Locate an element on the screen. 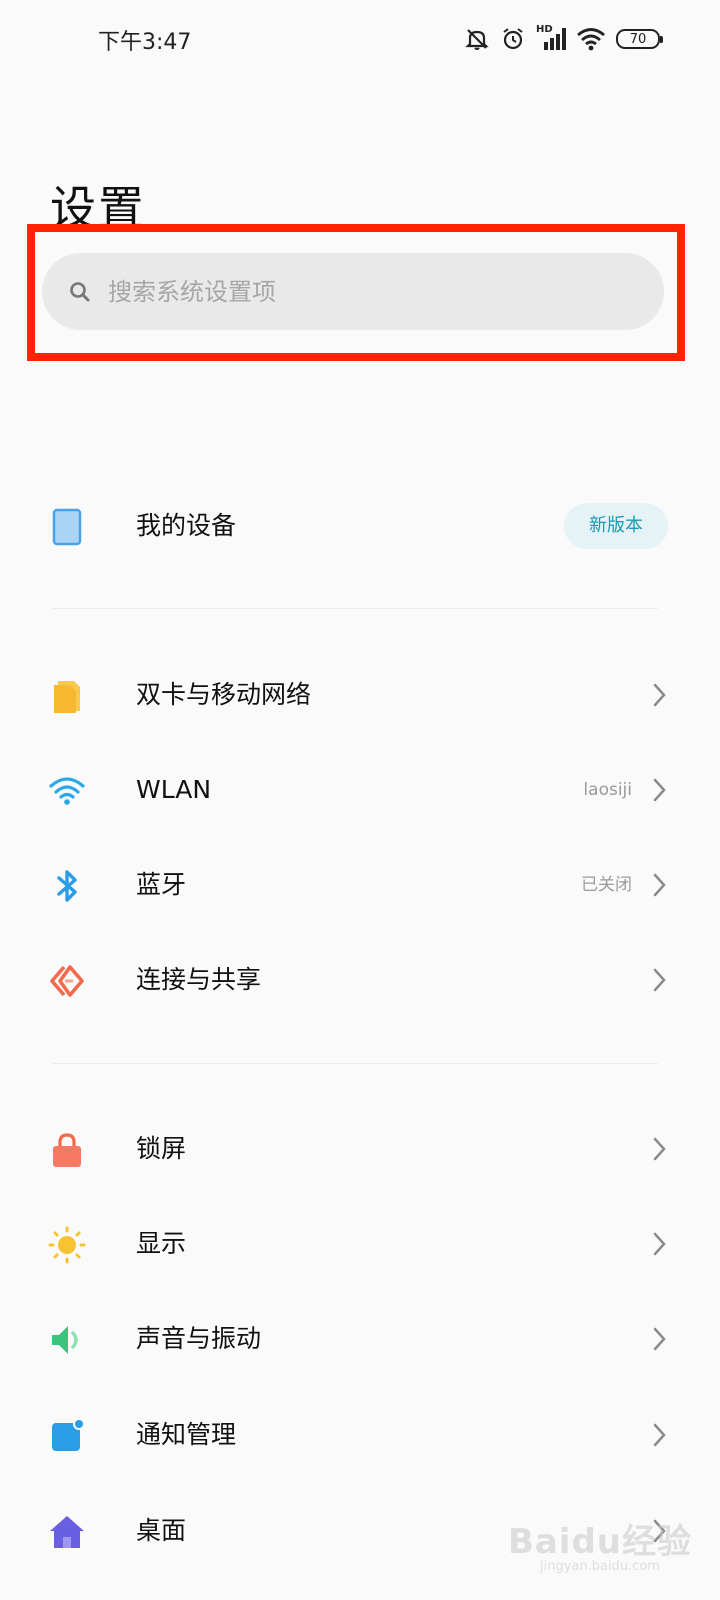  lock-icon is located at coordinates (67, 1150).